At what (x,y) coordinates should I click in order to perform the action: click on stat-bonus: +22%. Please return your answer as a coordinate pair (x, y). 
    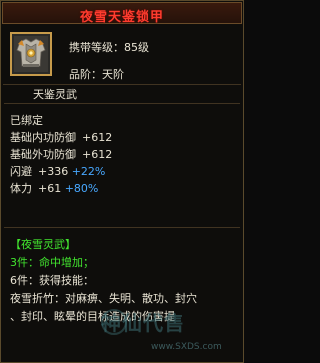
    Looking at the image, I should click on (88, 171).